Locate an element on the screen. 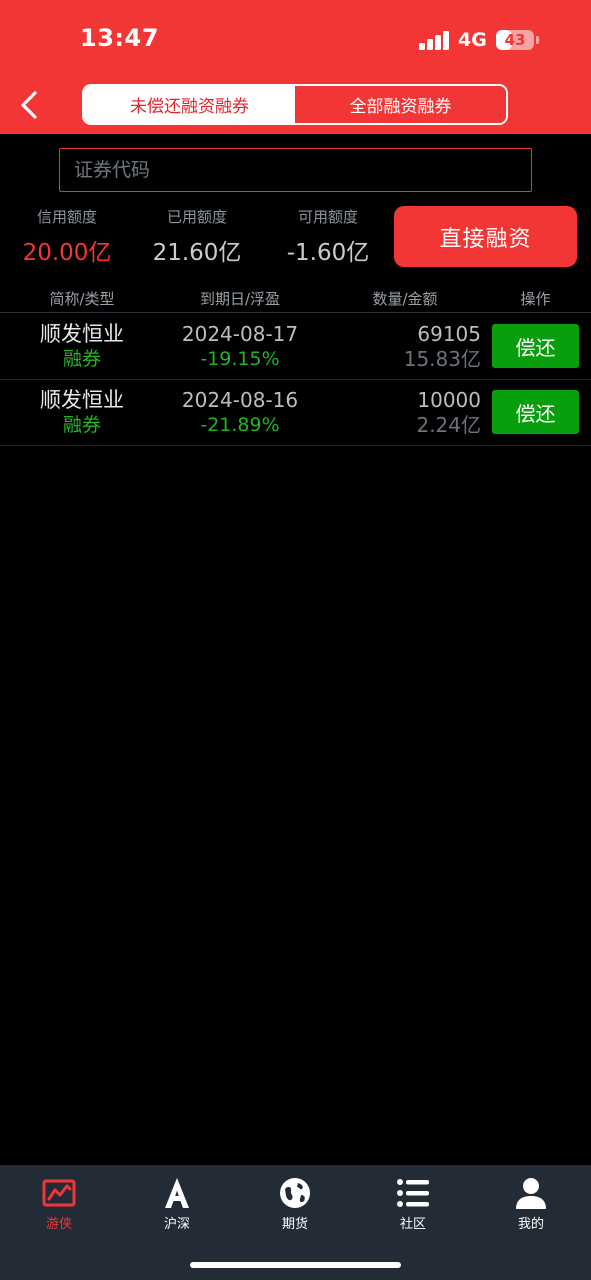  user-icon is located at coordinates (531, 1193).